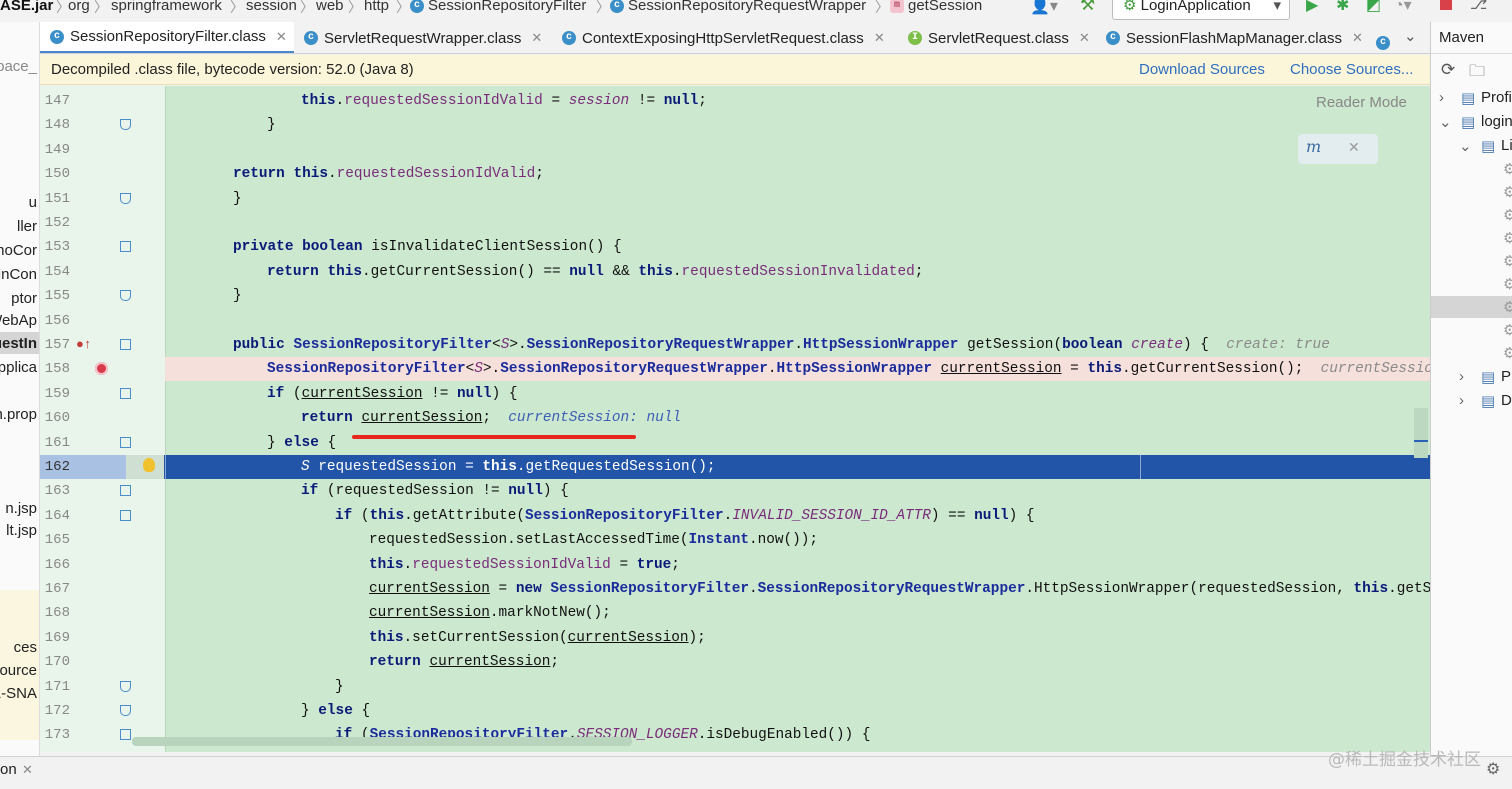 The height and width of the screenshot is (789, 1512). What do you see at coordinates (1312, 7) in the screenshot?
I see `run-icon: ▶` at bounding box center [1312, 7].